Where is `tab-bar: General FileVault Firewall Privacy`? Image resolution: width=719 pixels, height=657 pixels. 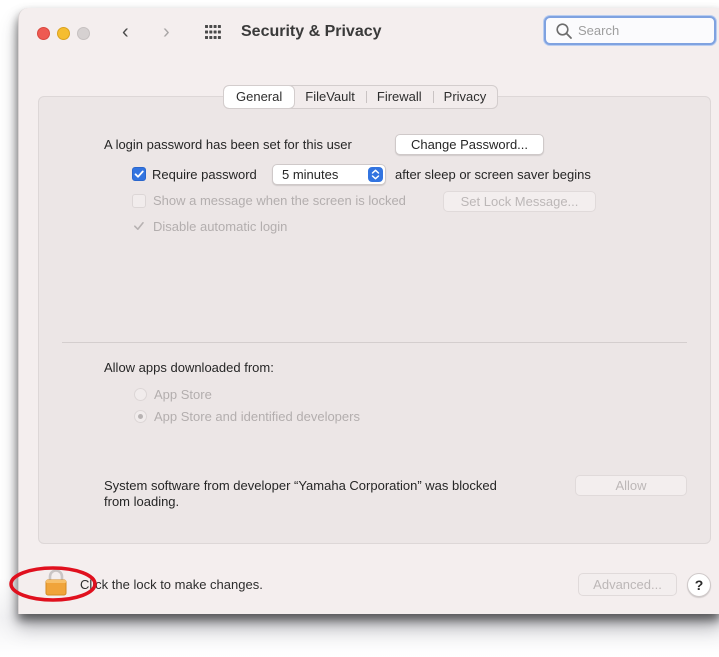
tab-bar: General FileVault Firewall Privacy is located at coordinates (361, 97).